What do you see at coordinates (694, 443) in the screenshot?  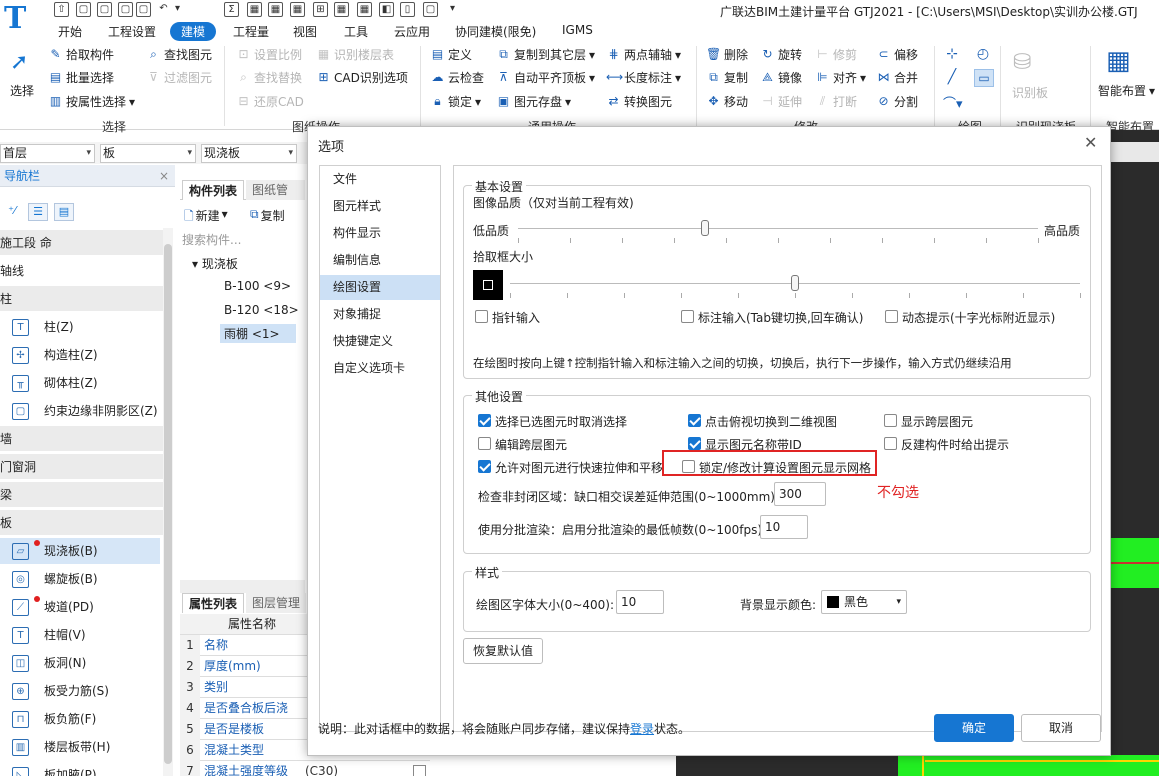 I see `name-with-id-checkbox` at bounding box center [694, 443].